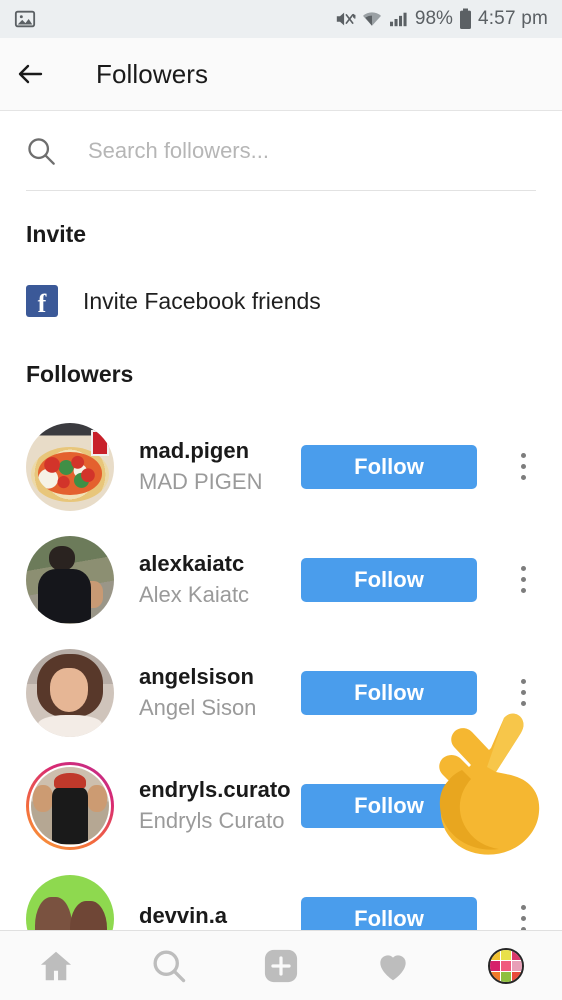 The height and width of the screenshot is (1000, 562). I want to click on heart-icon, so click(393, 967).